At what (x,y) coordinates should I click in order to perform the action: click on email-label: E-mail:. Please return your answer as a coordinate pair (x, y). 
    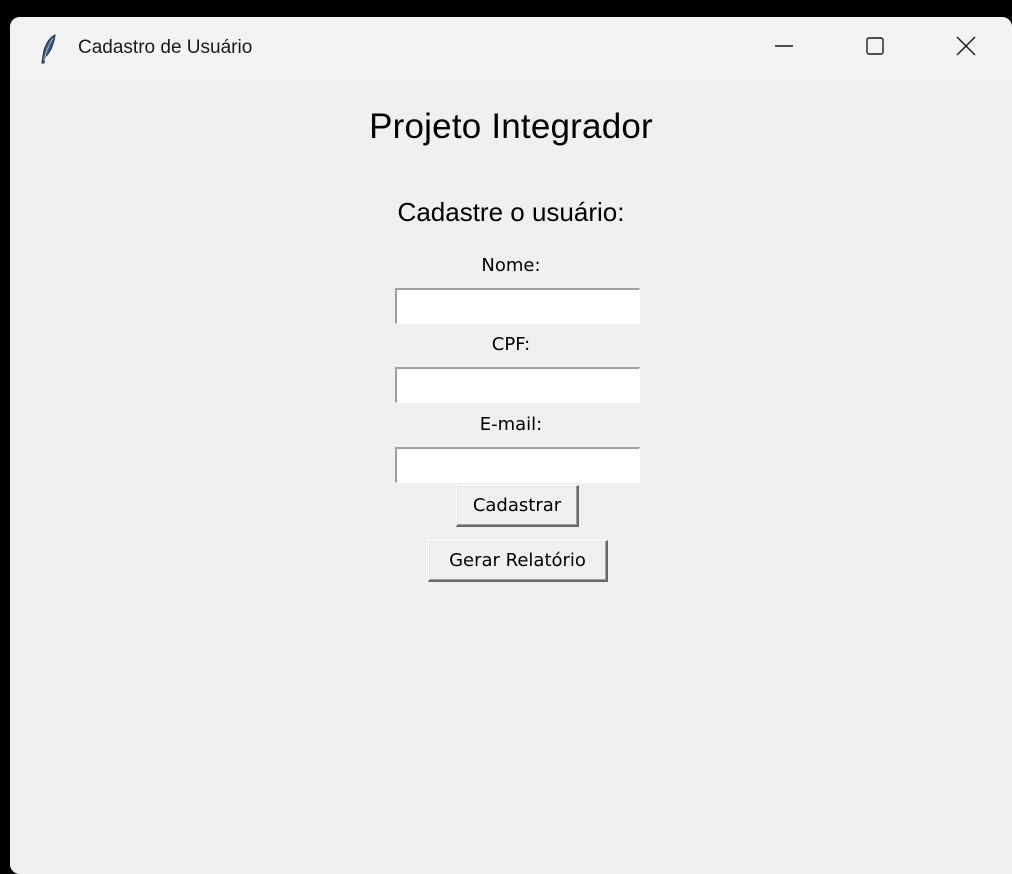
    Looking at the image, I should click on (511, 424).